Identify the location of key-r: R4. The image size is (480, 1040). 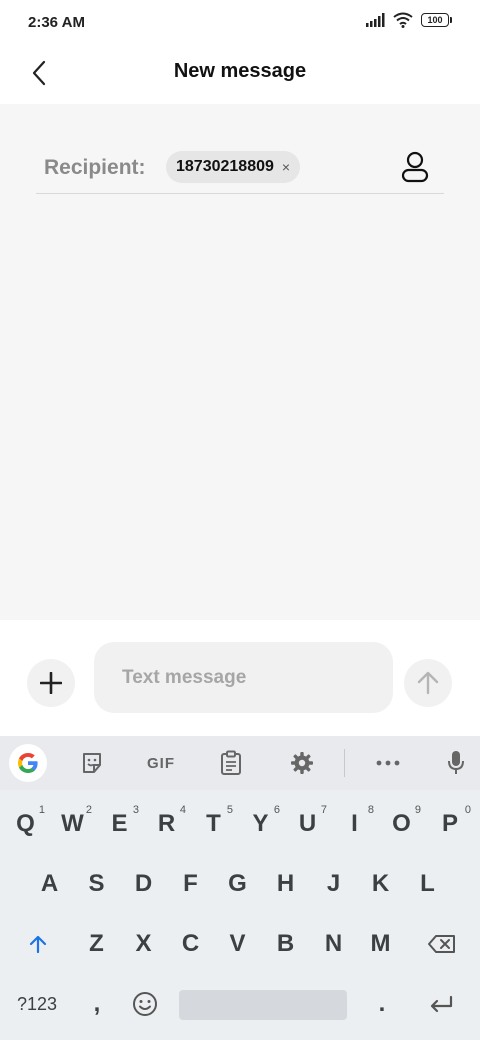
(166, 824).